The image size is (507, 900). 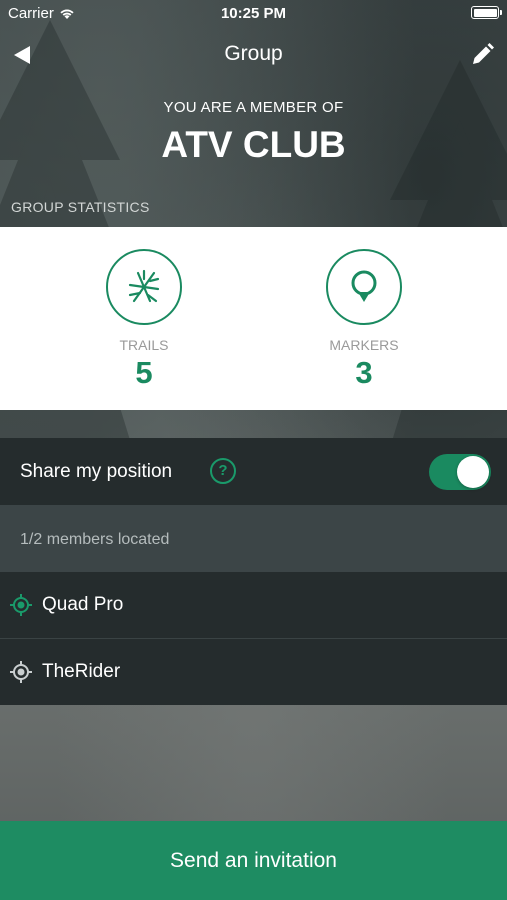 I want to click on stat-trails-label: TRAILS, so click(x=144, y=345).